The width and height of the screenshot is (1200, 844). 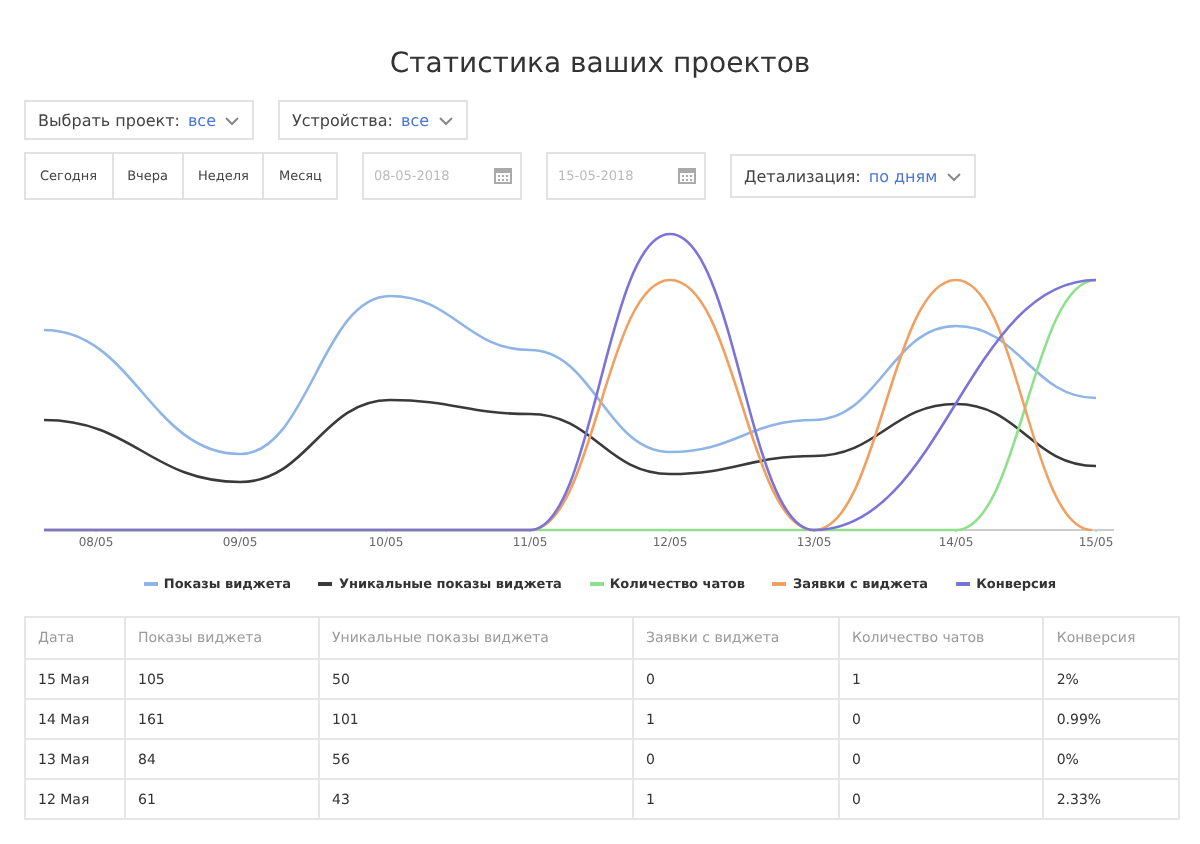 I want to click on detail-dropdown: Детализация: по дням, so click(x=852, y=176).